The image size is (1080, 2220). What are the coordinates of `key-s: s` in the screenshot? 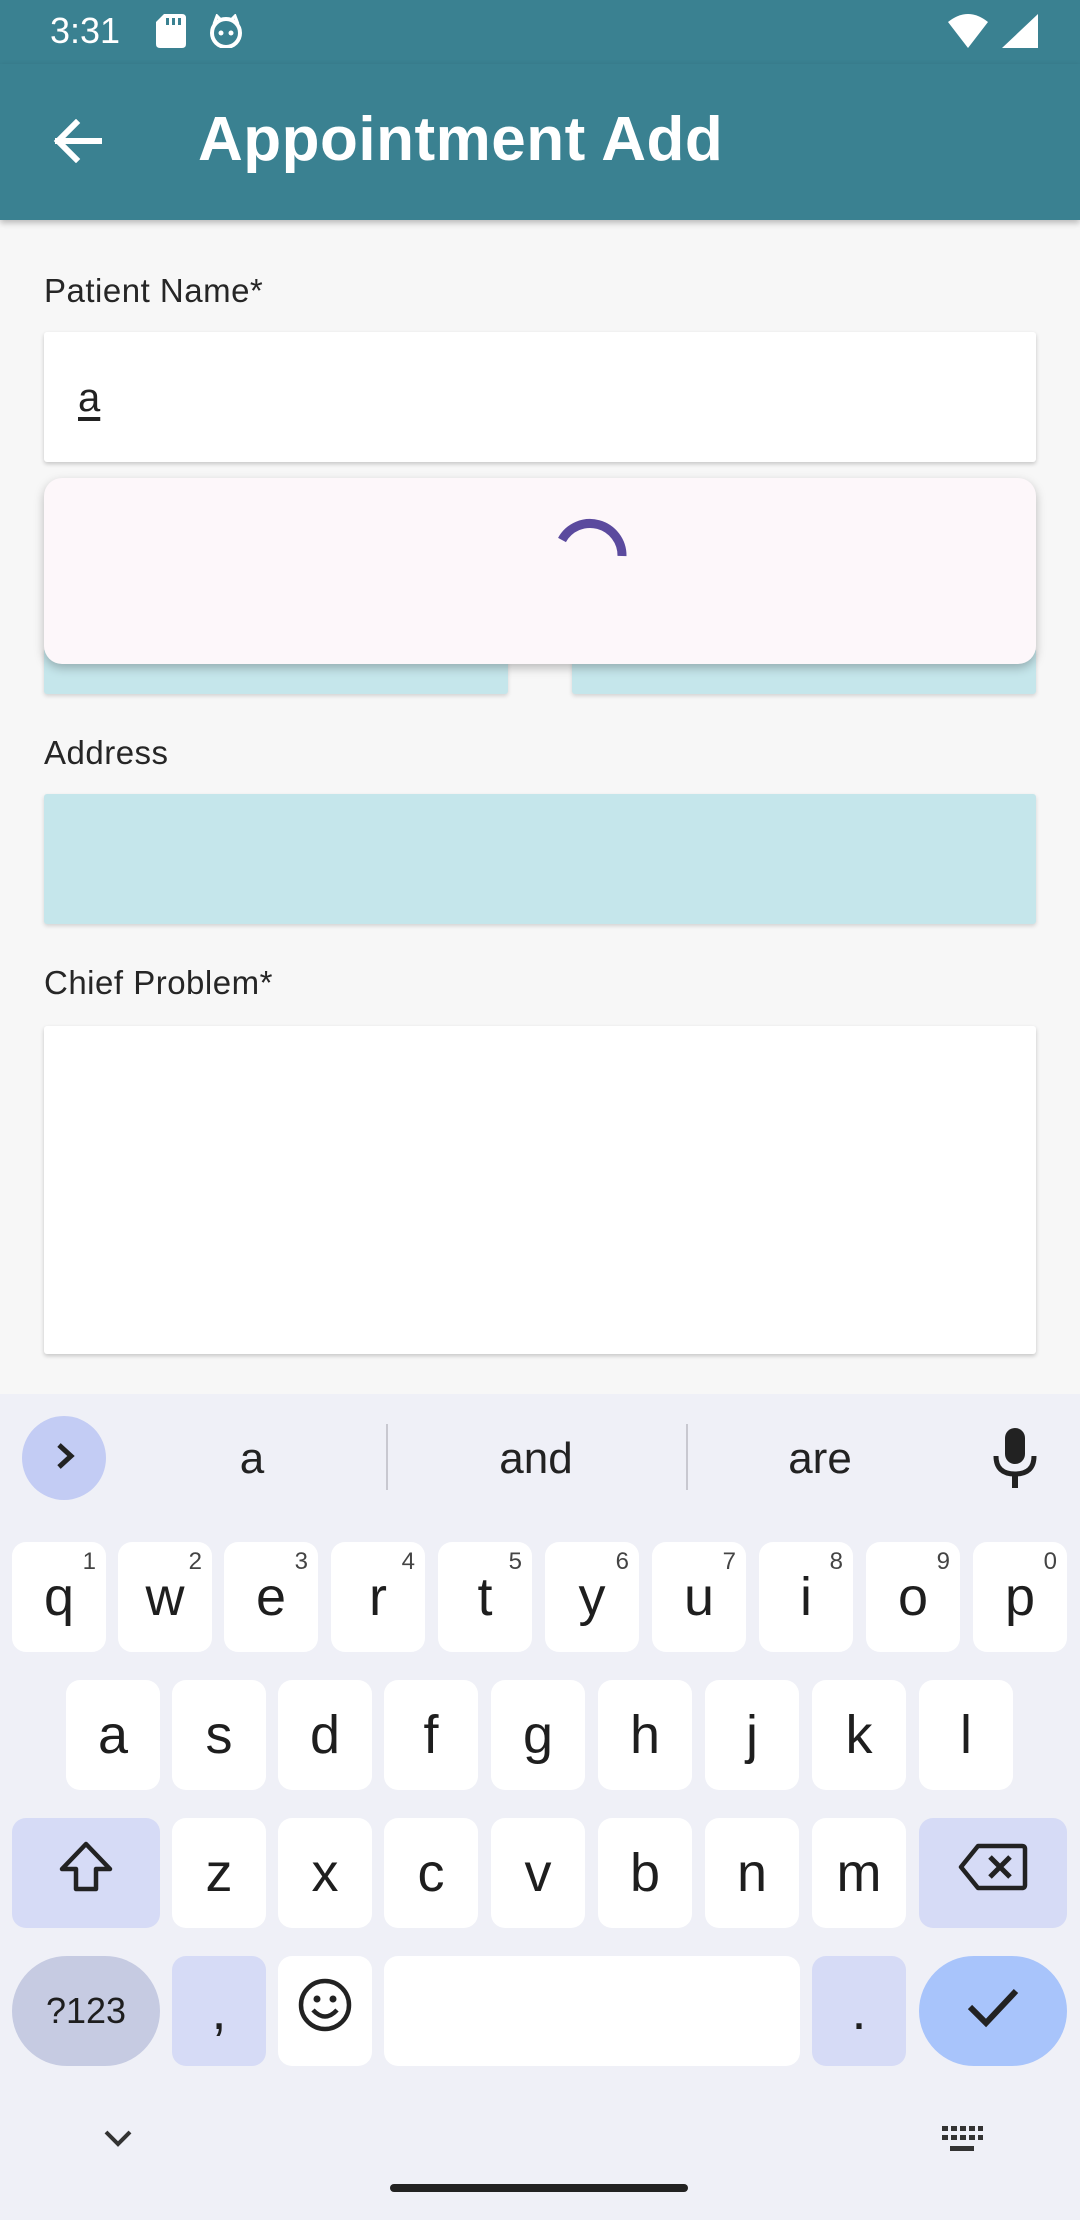 It's located at (219, 1735).